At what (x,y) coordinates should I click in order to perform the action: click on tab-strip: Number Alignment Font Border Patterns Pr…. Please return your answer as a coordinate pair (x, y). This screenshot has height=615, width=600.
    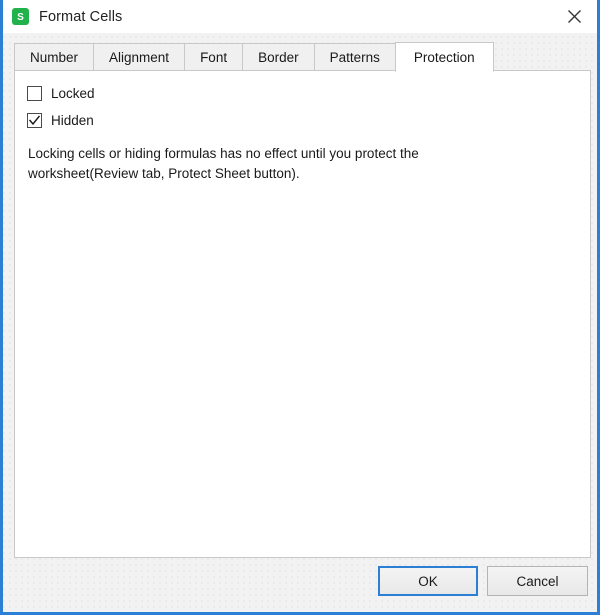
    Looking at the image, I should click on (300, 57).